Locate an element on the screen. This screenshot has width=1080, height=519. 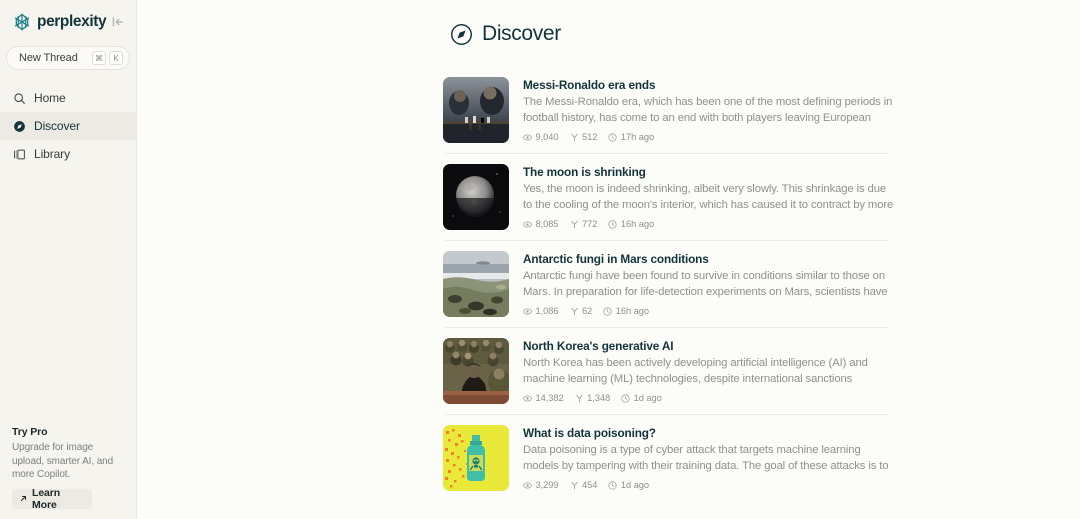
forks-stat: 772 is located at coordinates (584, 224).